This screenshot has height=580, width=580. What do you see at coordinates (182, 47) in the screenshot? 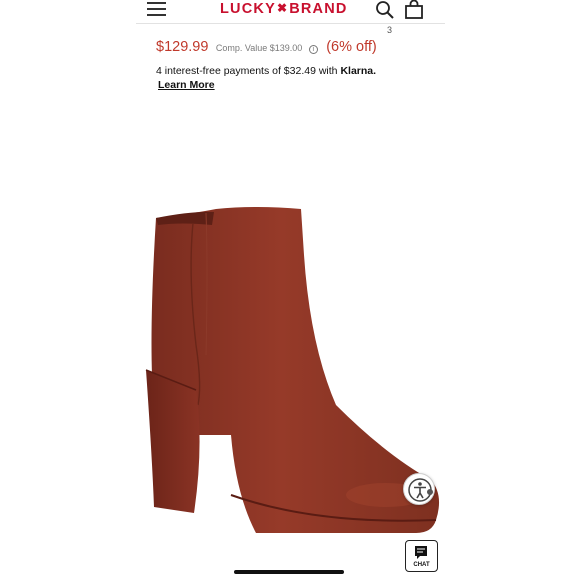
I see `sale-price: $129.99` at bounding box center [182, 47].